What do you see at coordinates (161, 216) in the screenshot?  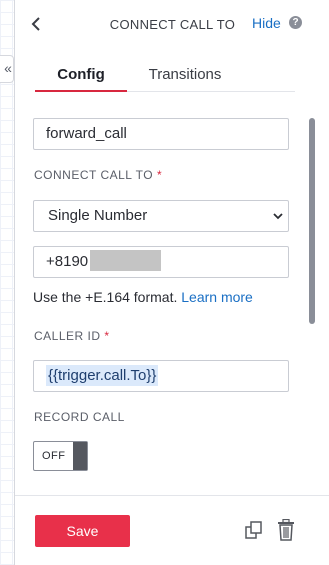 I see `connect-call-to-select: Single Number` at bounding box center [161, 216].